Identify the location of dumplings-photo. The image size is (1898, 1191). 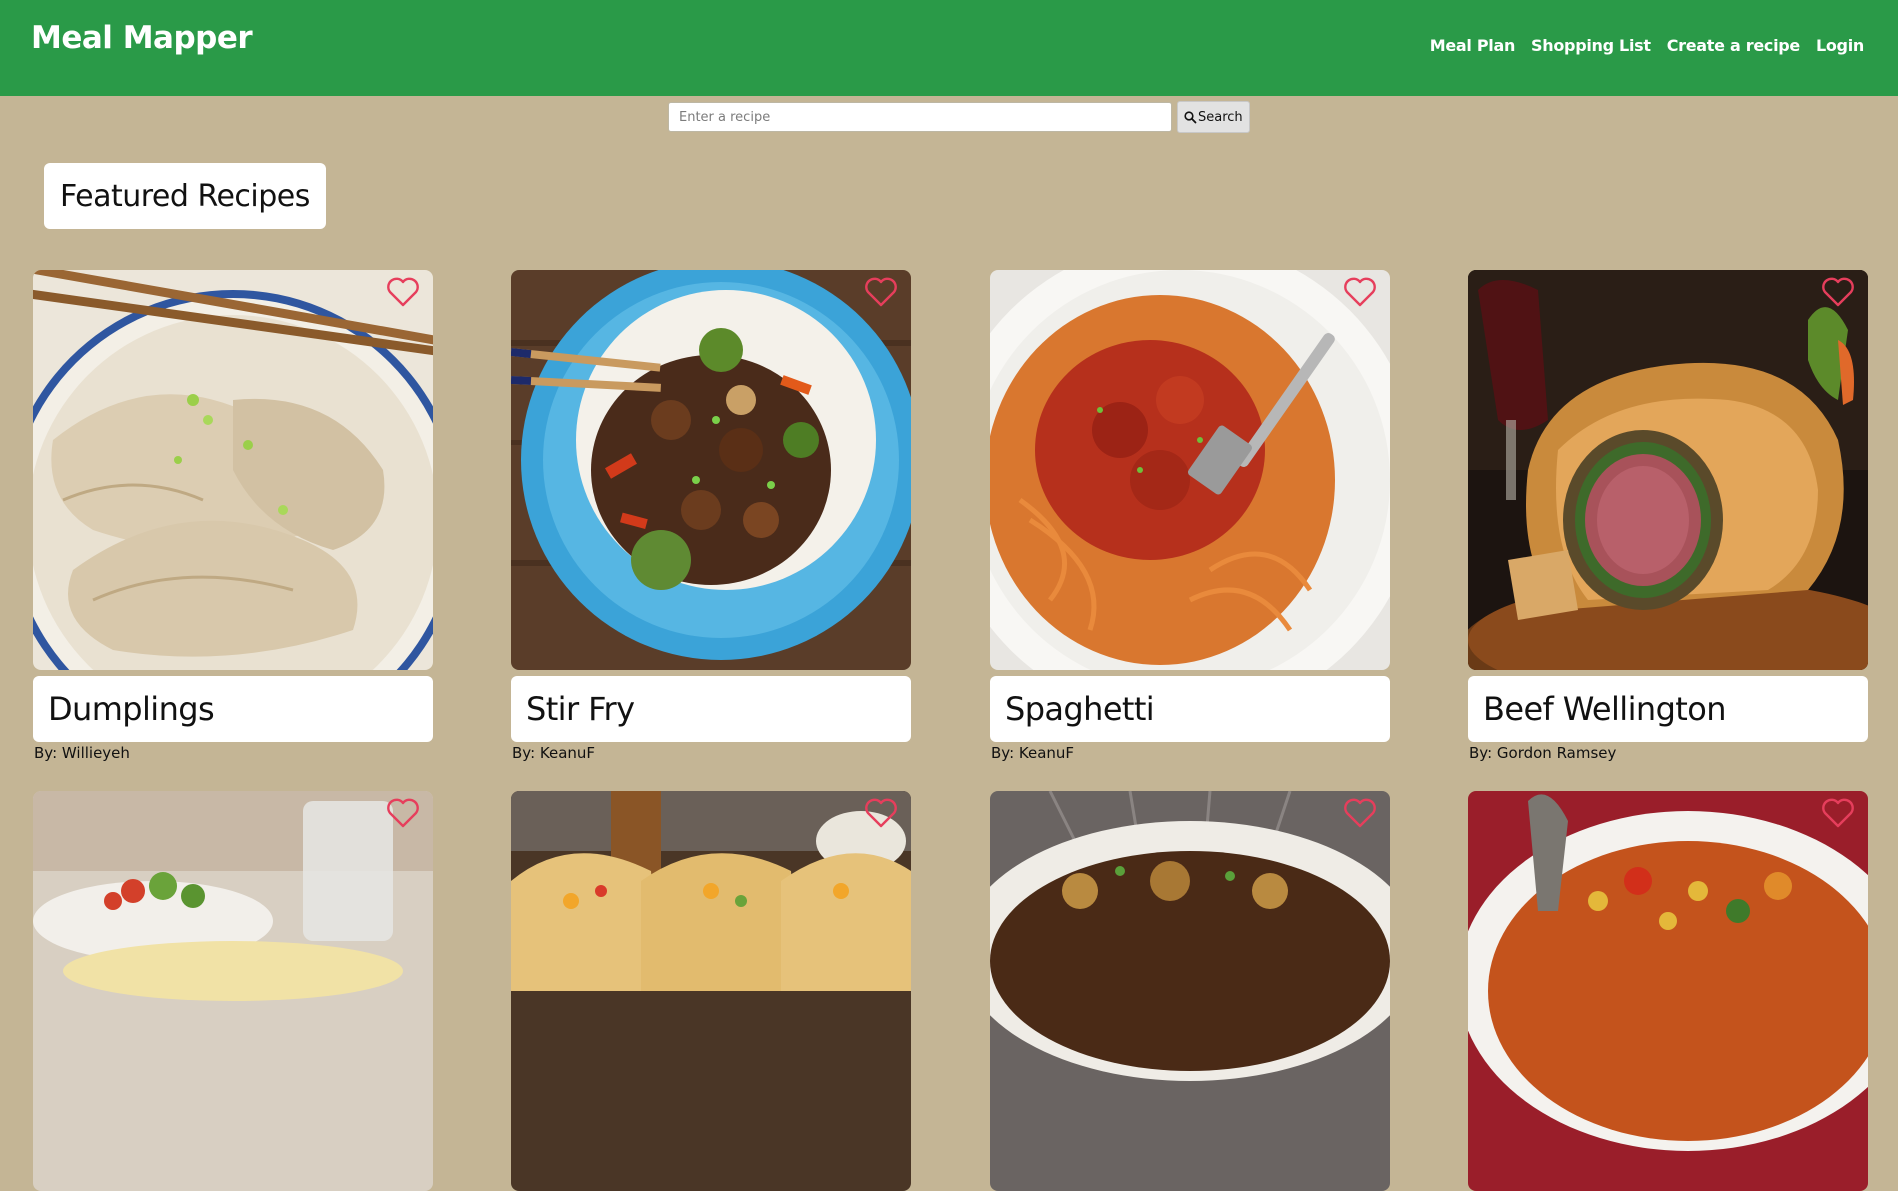
(233, 470).